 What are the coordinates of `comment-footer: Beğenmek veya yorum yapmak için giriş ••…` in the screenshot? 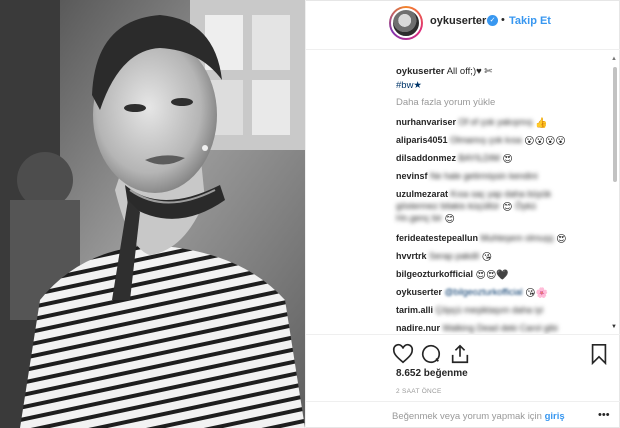 It's located at (463, 414).